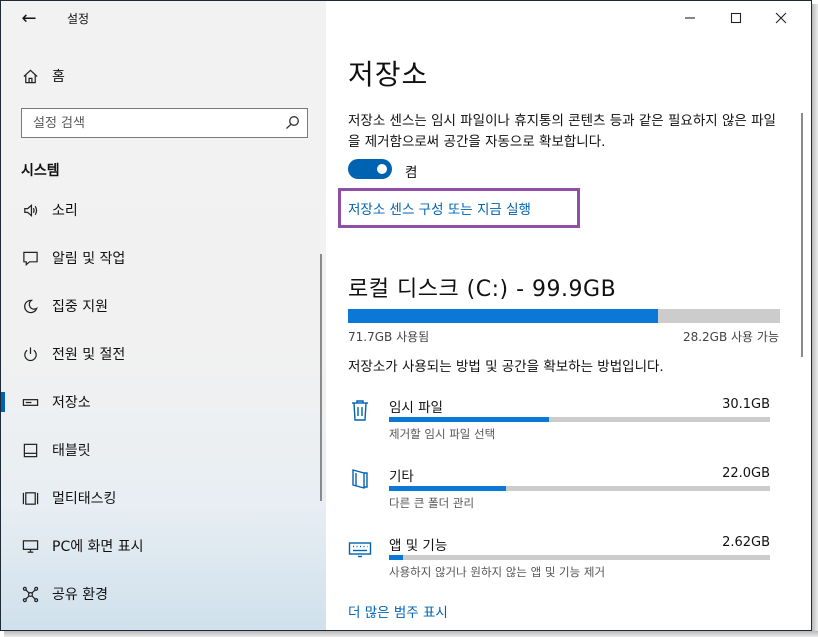 Image resolution: width=818 pixels, height=637 pixels. What do you see at coordinates (163, 546) in the screenshot?
I see `sidebar-item-projecting: PC에 화면 표시` at bounding box center [163, 546].